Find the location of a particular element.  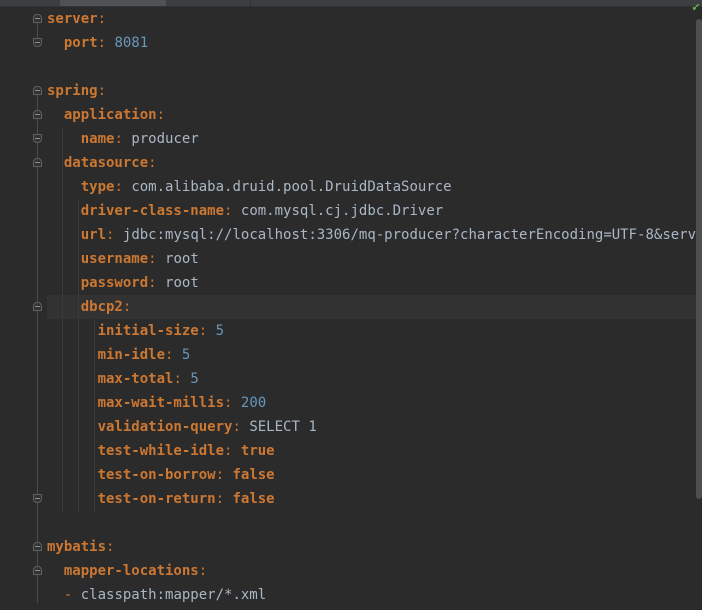

code-line-datasource: datasource: is located at coordinates (110, 163).